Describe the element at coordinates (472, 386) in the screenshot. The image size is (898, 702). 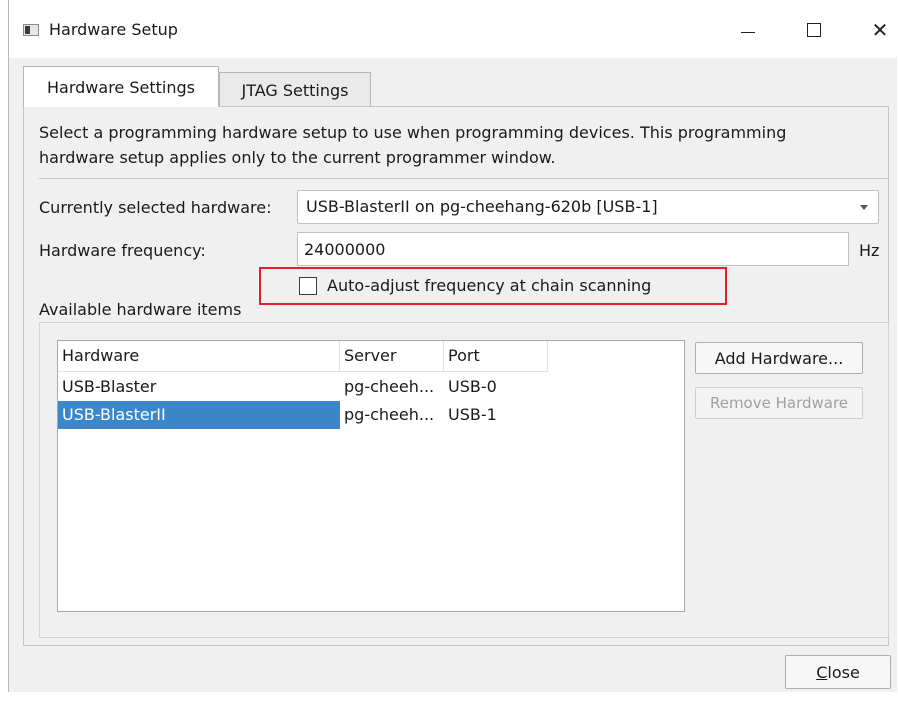
I see `cell-port: USB-0` at that location.